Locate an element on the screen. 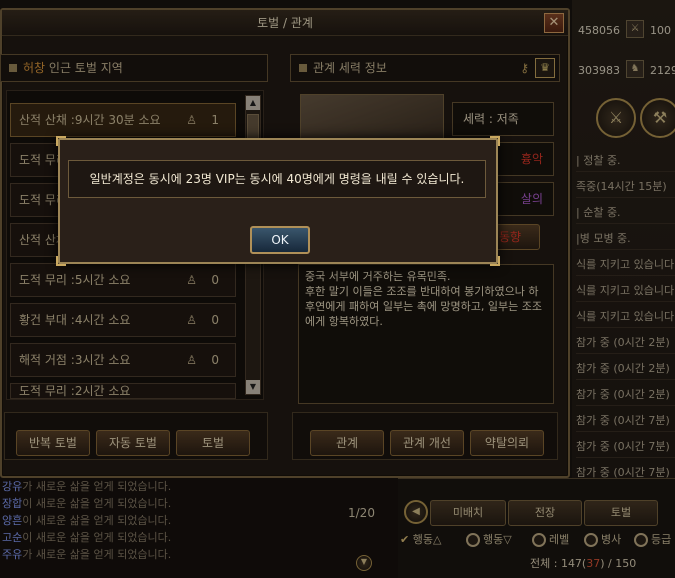 The height and width of the screenshot is (578, 675). ok-button: OK is located at coordinates (280, 240).